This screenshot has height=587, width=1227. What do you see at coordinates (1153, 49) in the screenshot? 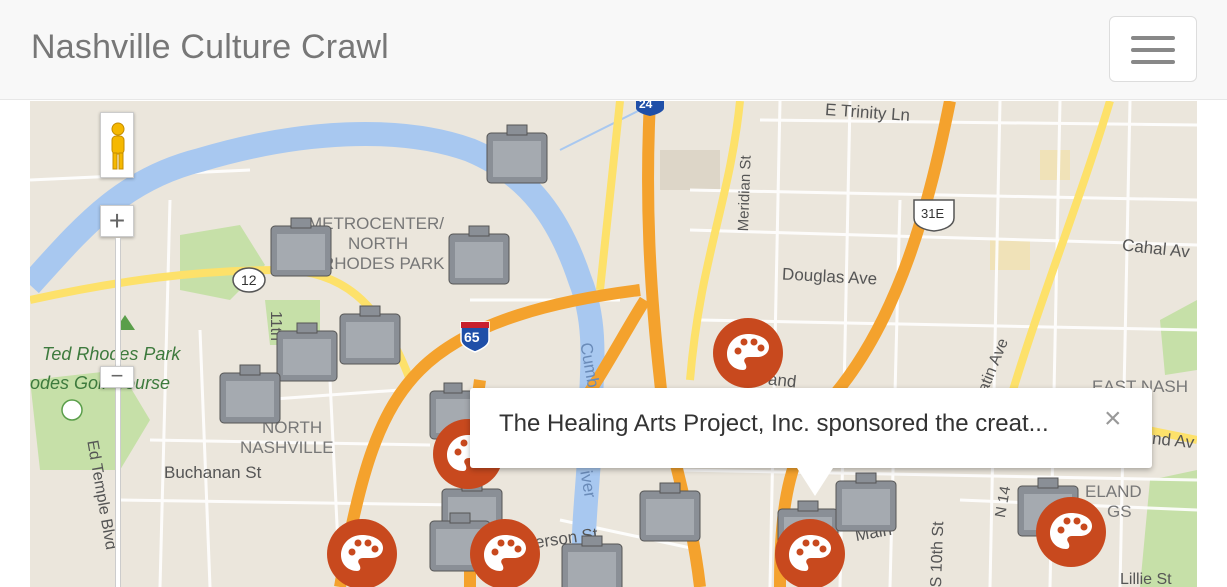
I see `menu-toggle-button` at bounding box center [1153, 49].